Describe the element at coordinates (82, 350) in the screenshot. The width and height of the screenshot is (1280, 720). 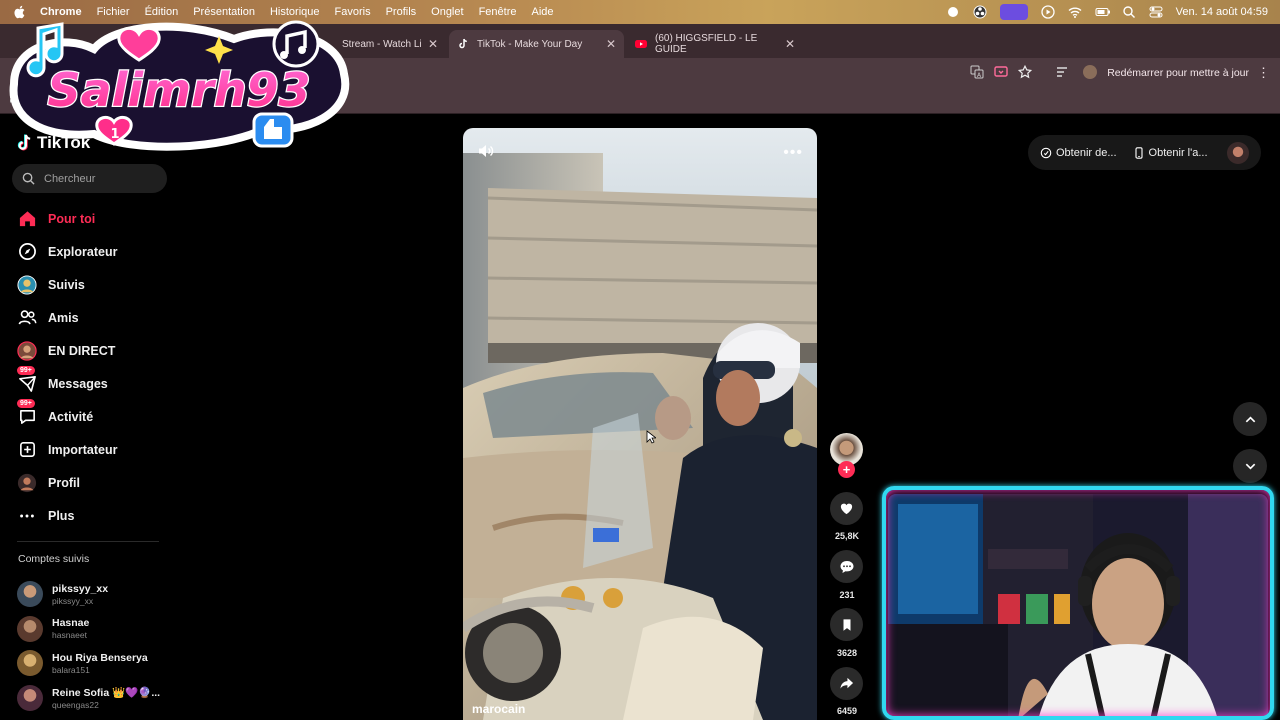
I see `sidebar-item-label: EN DIRECT` at that location.